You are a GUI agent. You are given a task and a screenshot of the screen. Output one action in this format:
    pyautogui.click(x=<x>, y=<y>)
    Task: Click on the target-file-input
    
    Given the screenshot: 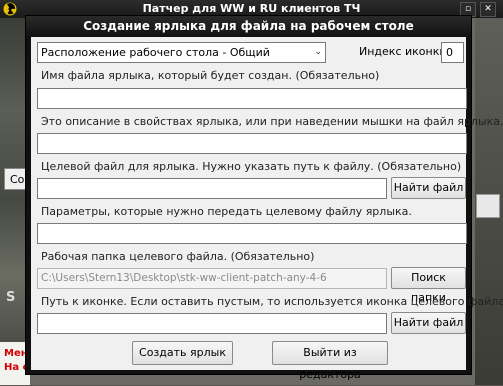 What is the action you would take?
    pyautogui.click(x=212, y=188)
    